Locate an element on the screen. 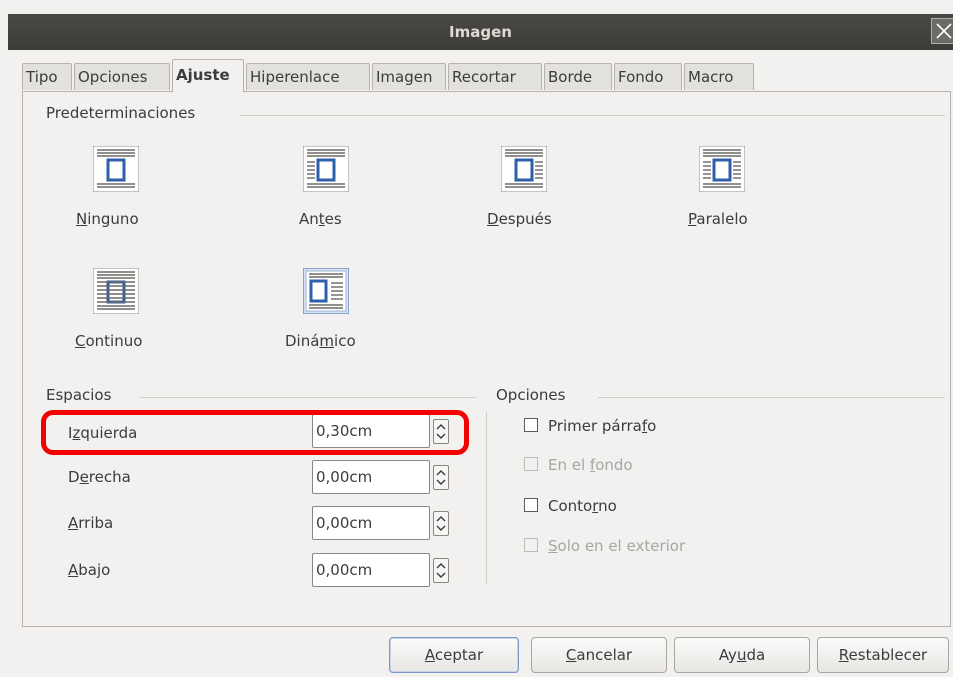  tab-imagen: Imagen is located at coordinates (409, 76).